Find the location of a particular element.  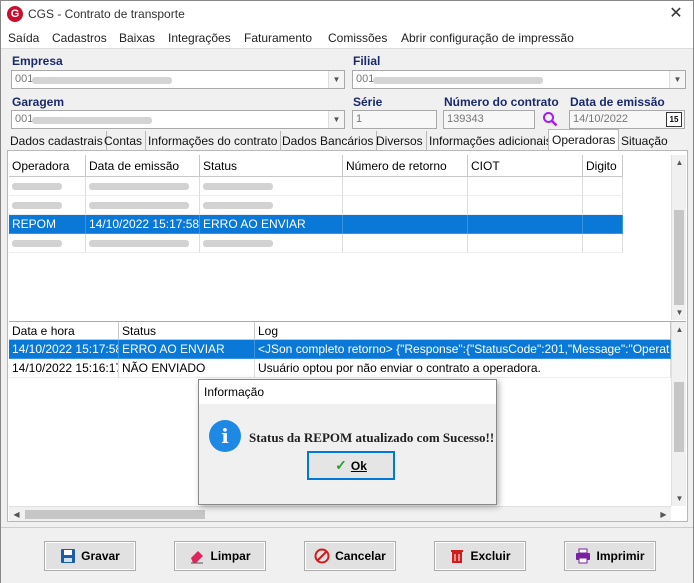

limpar-button: Limpar is located at coordinates (220, 556).